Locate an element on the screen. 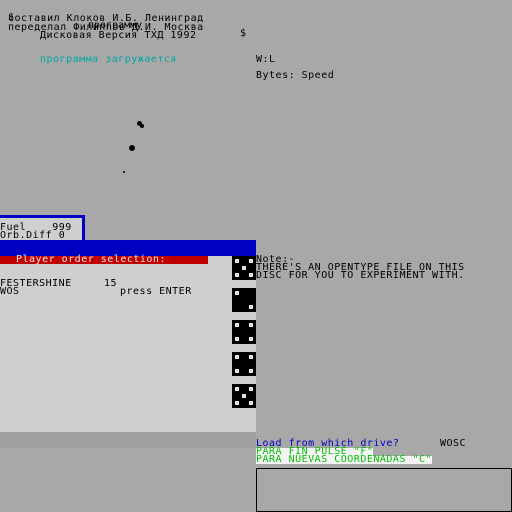  dollar-right: $ is located at coordinates (243, 33).